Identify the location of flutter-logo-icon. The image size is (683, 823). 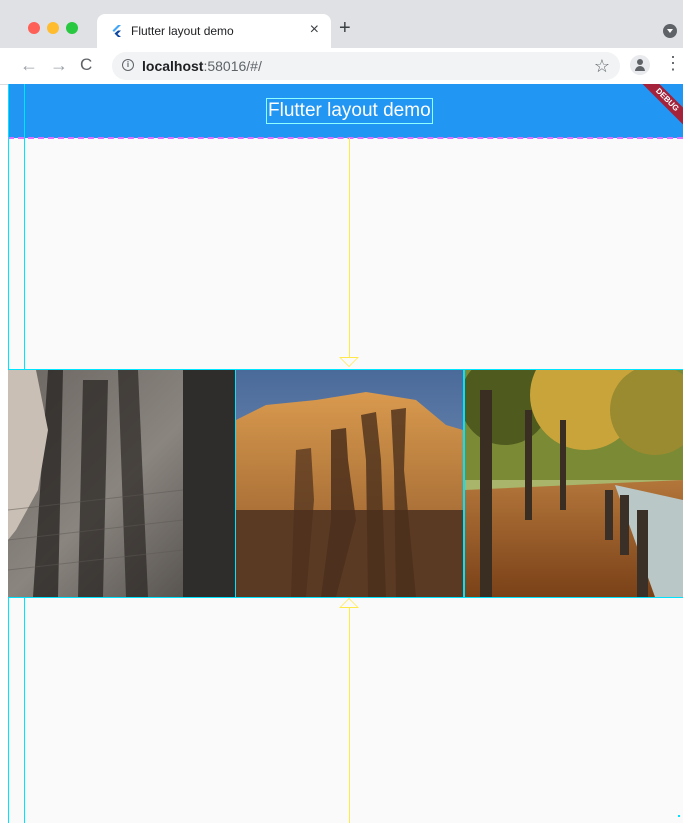
(116, 31).